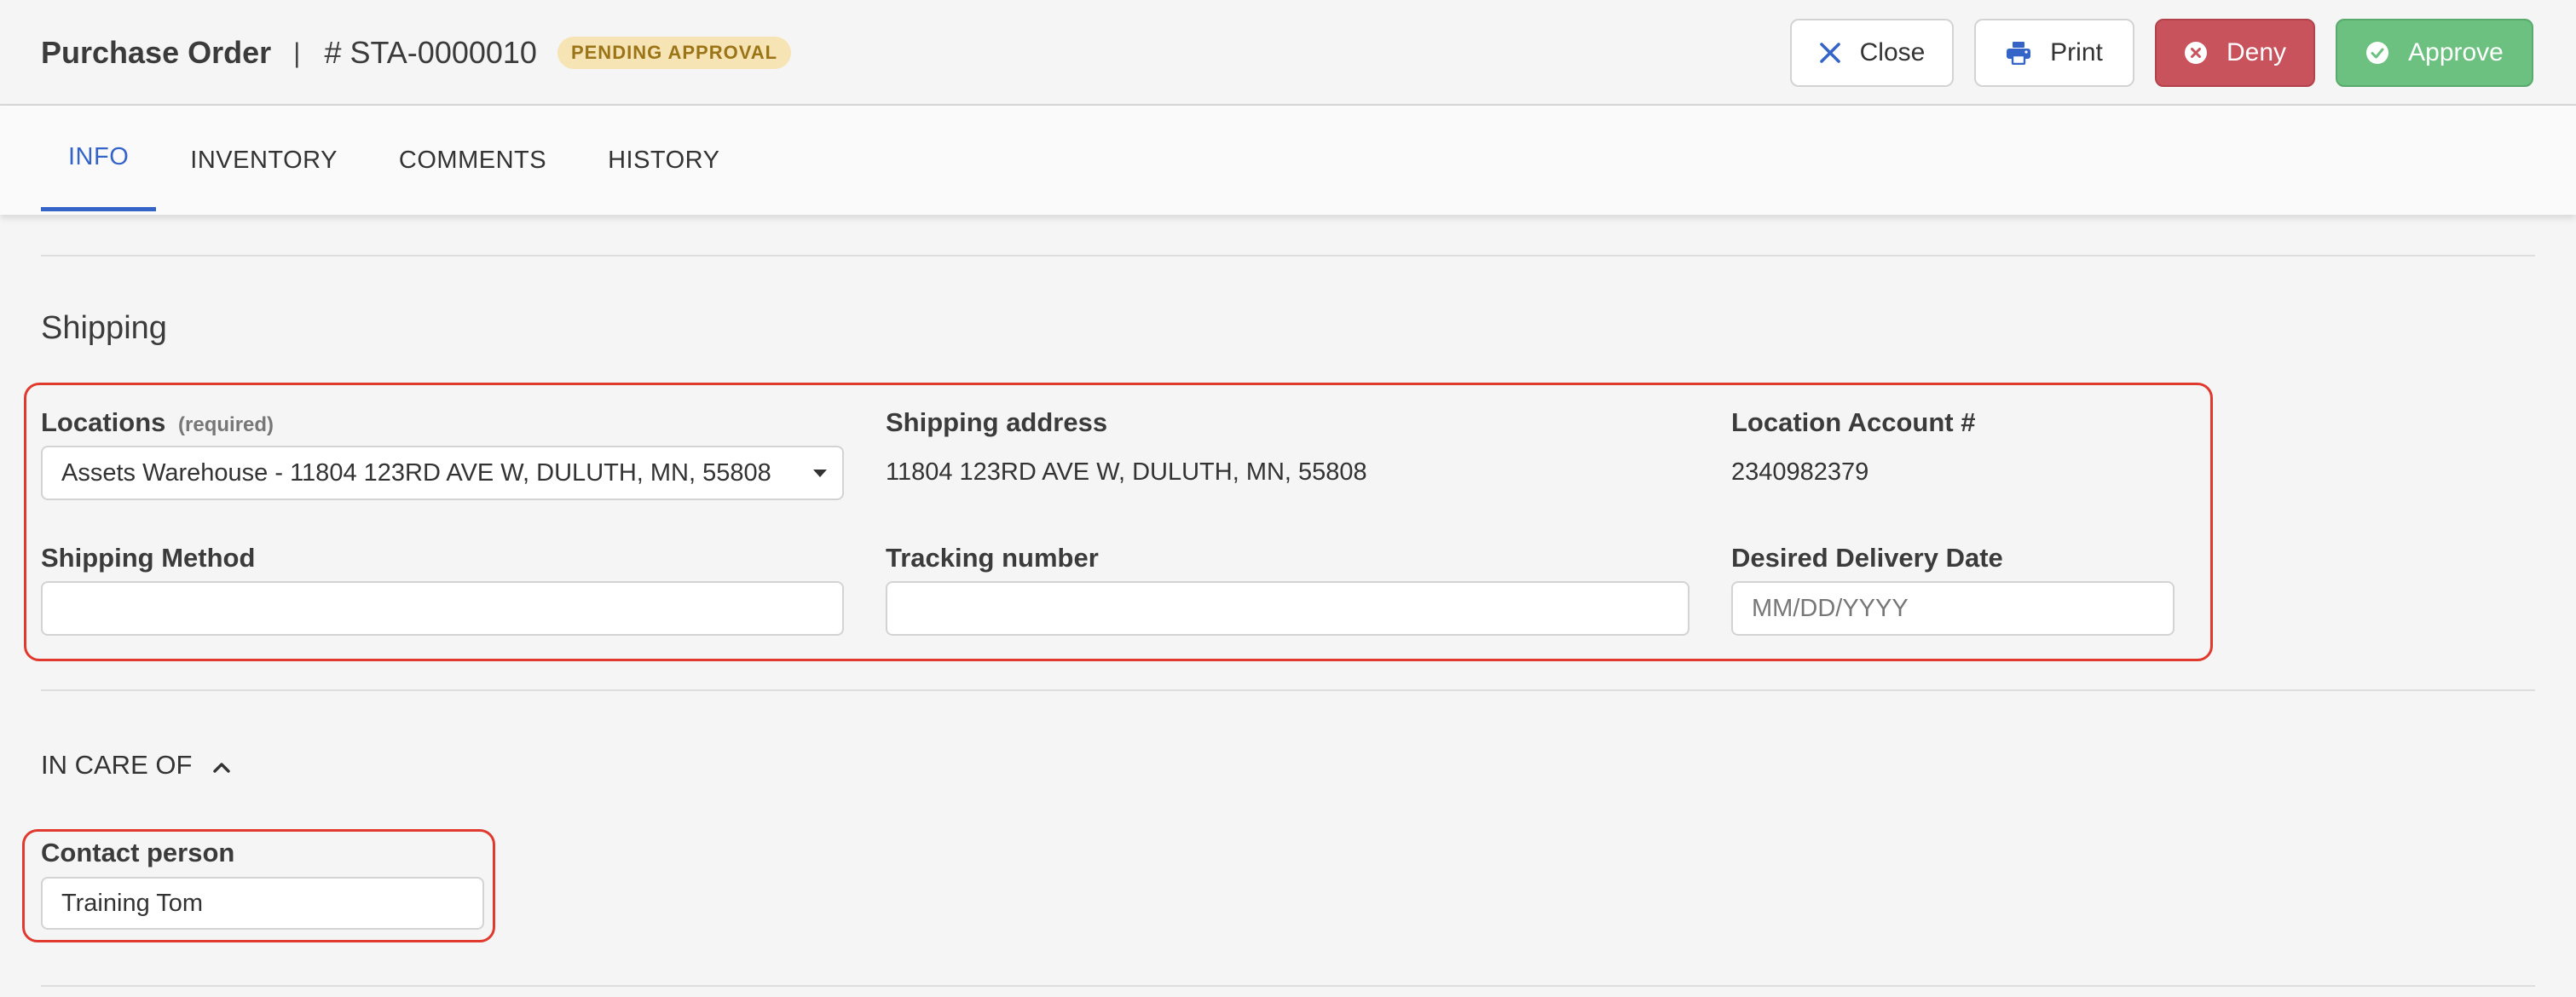 This screenshot has width=2576, height=997. Describe the element at coordinates (2456, 52) in the screenshot. I see `approve-button-label: Approve` at that location.